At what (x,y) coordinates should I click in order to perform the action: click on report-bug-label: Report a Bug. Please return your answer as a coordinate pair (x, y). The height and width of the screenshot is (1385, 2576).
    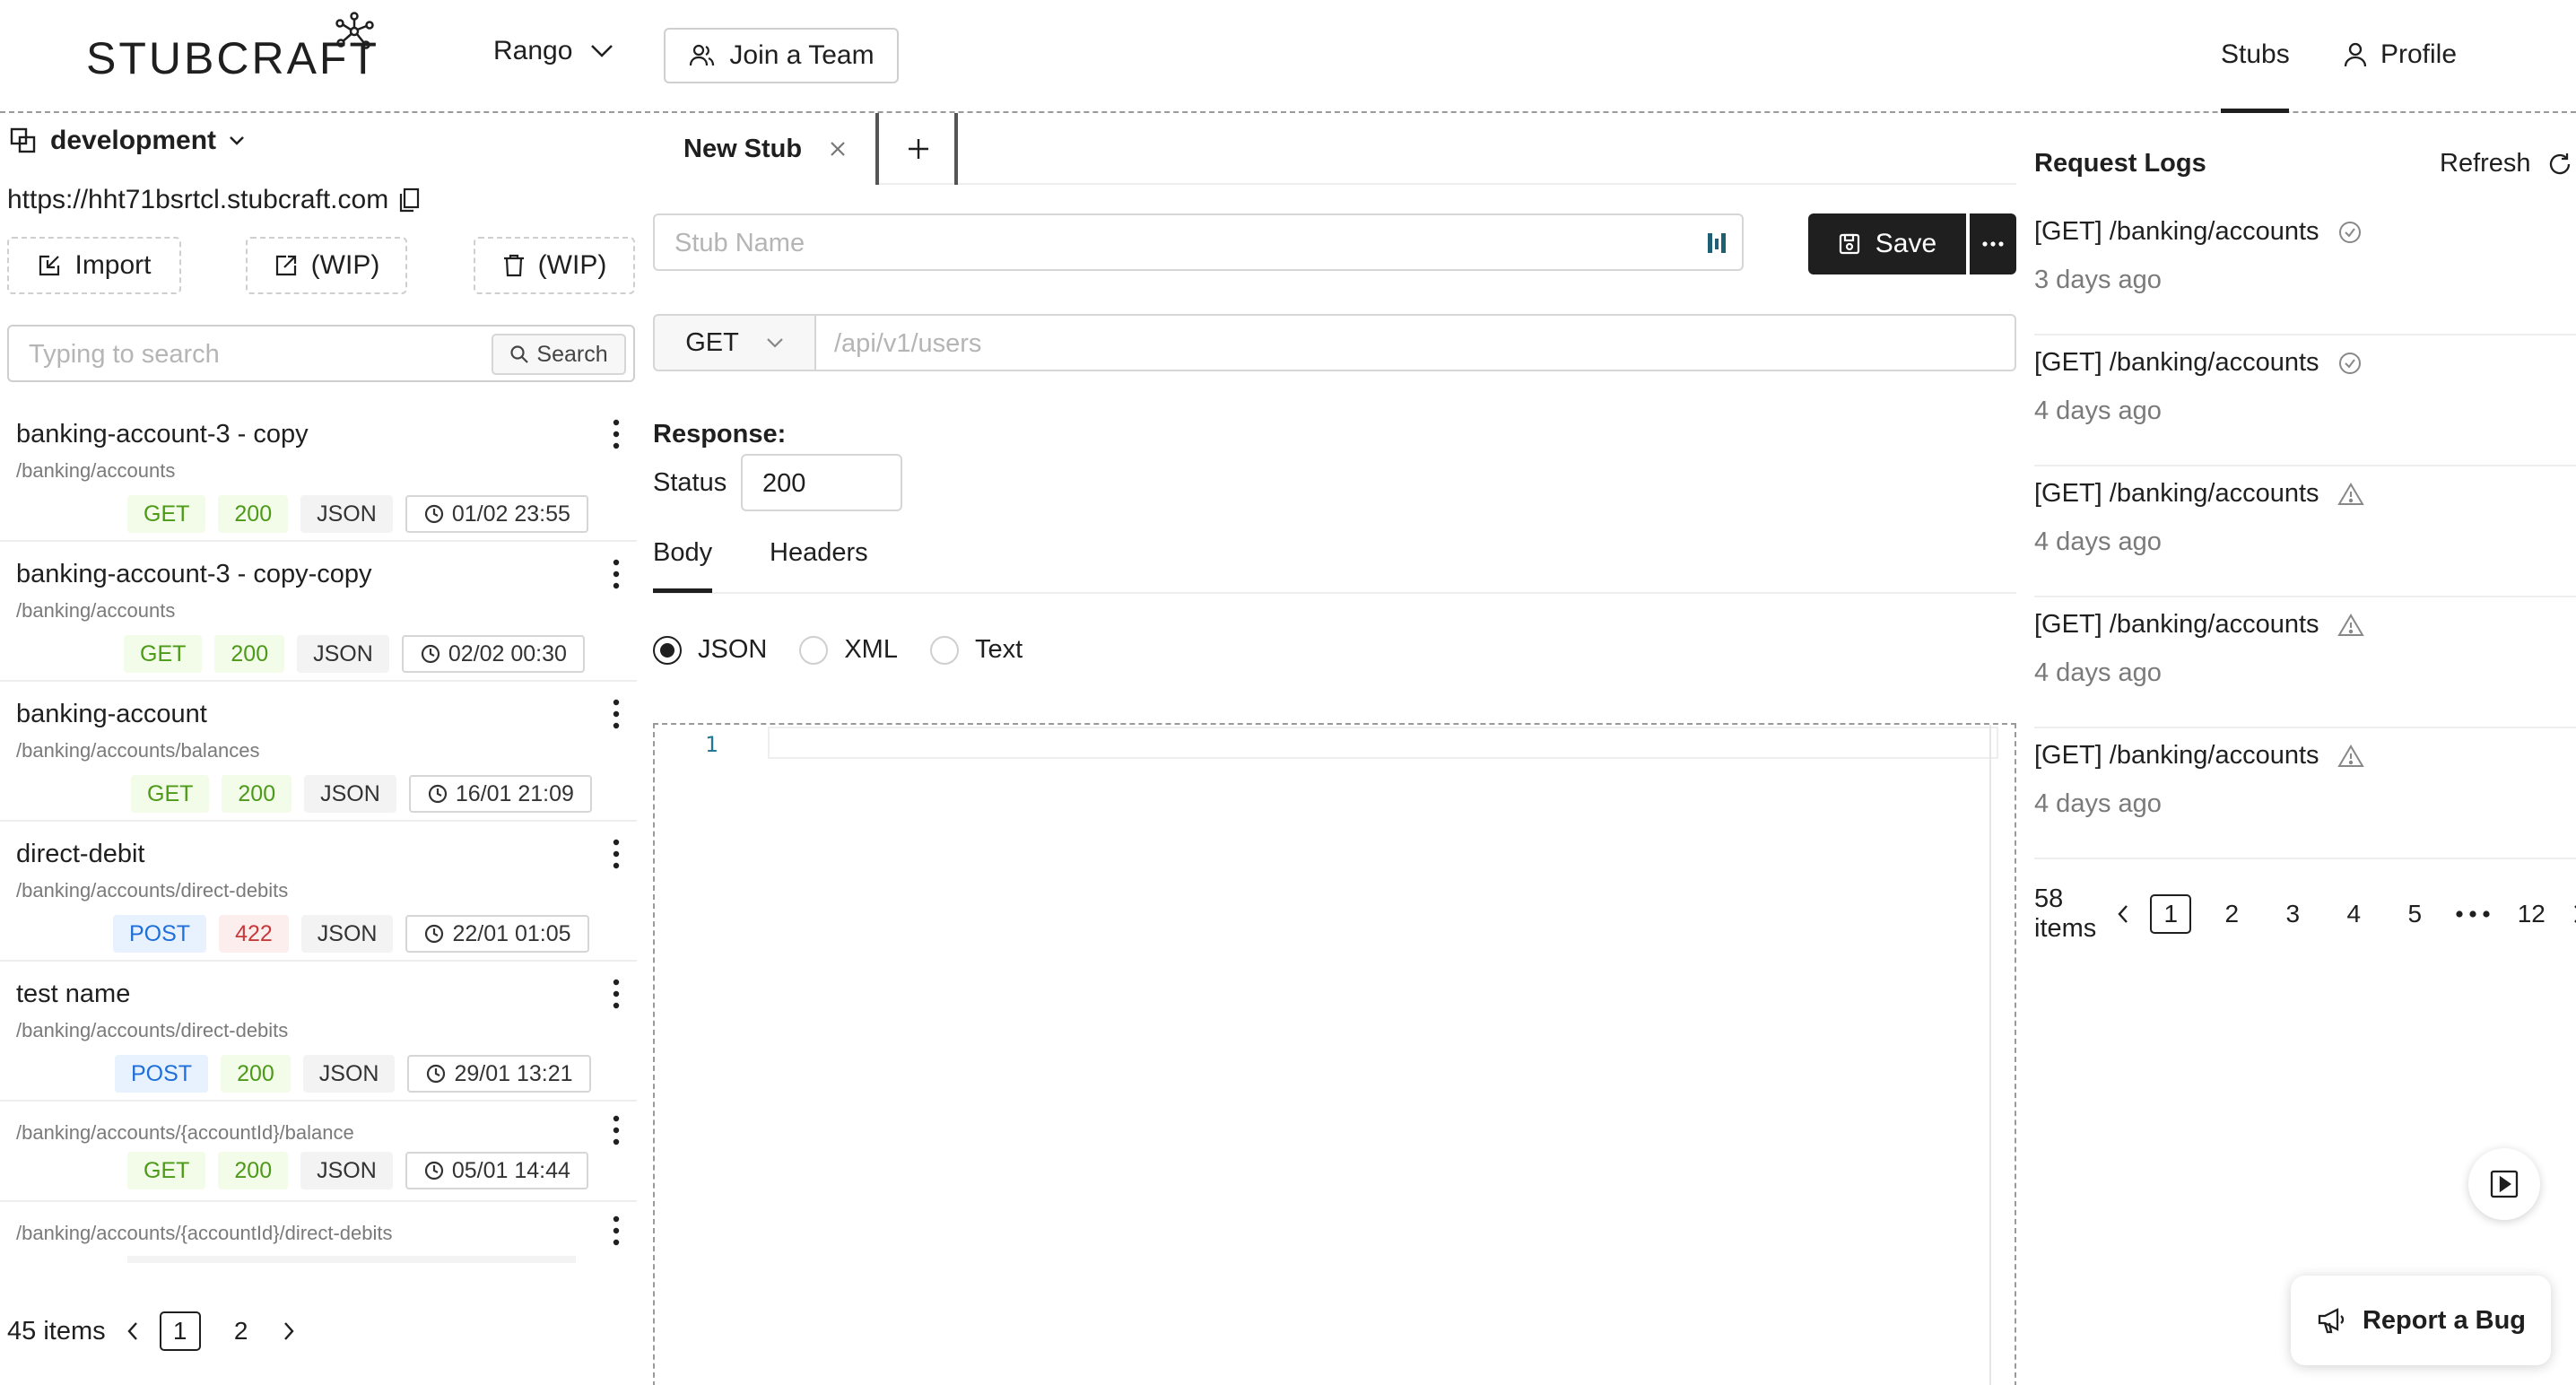
    Looking at the image, I should click on (2444, 1320).